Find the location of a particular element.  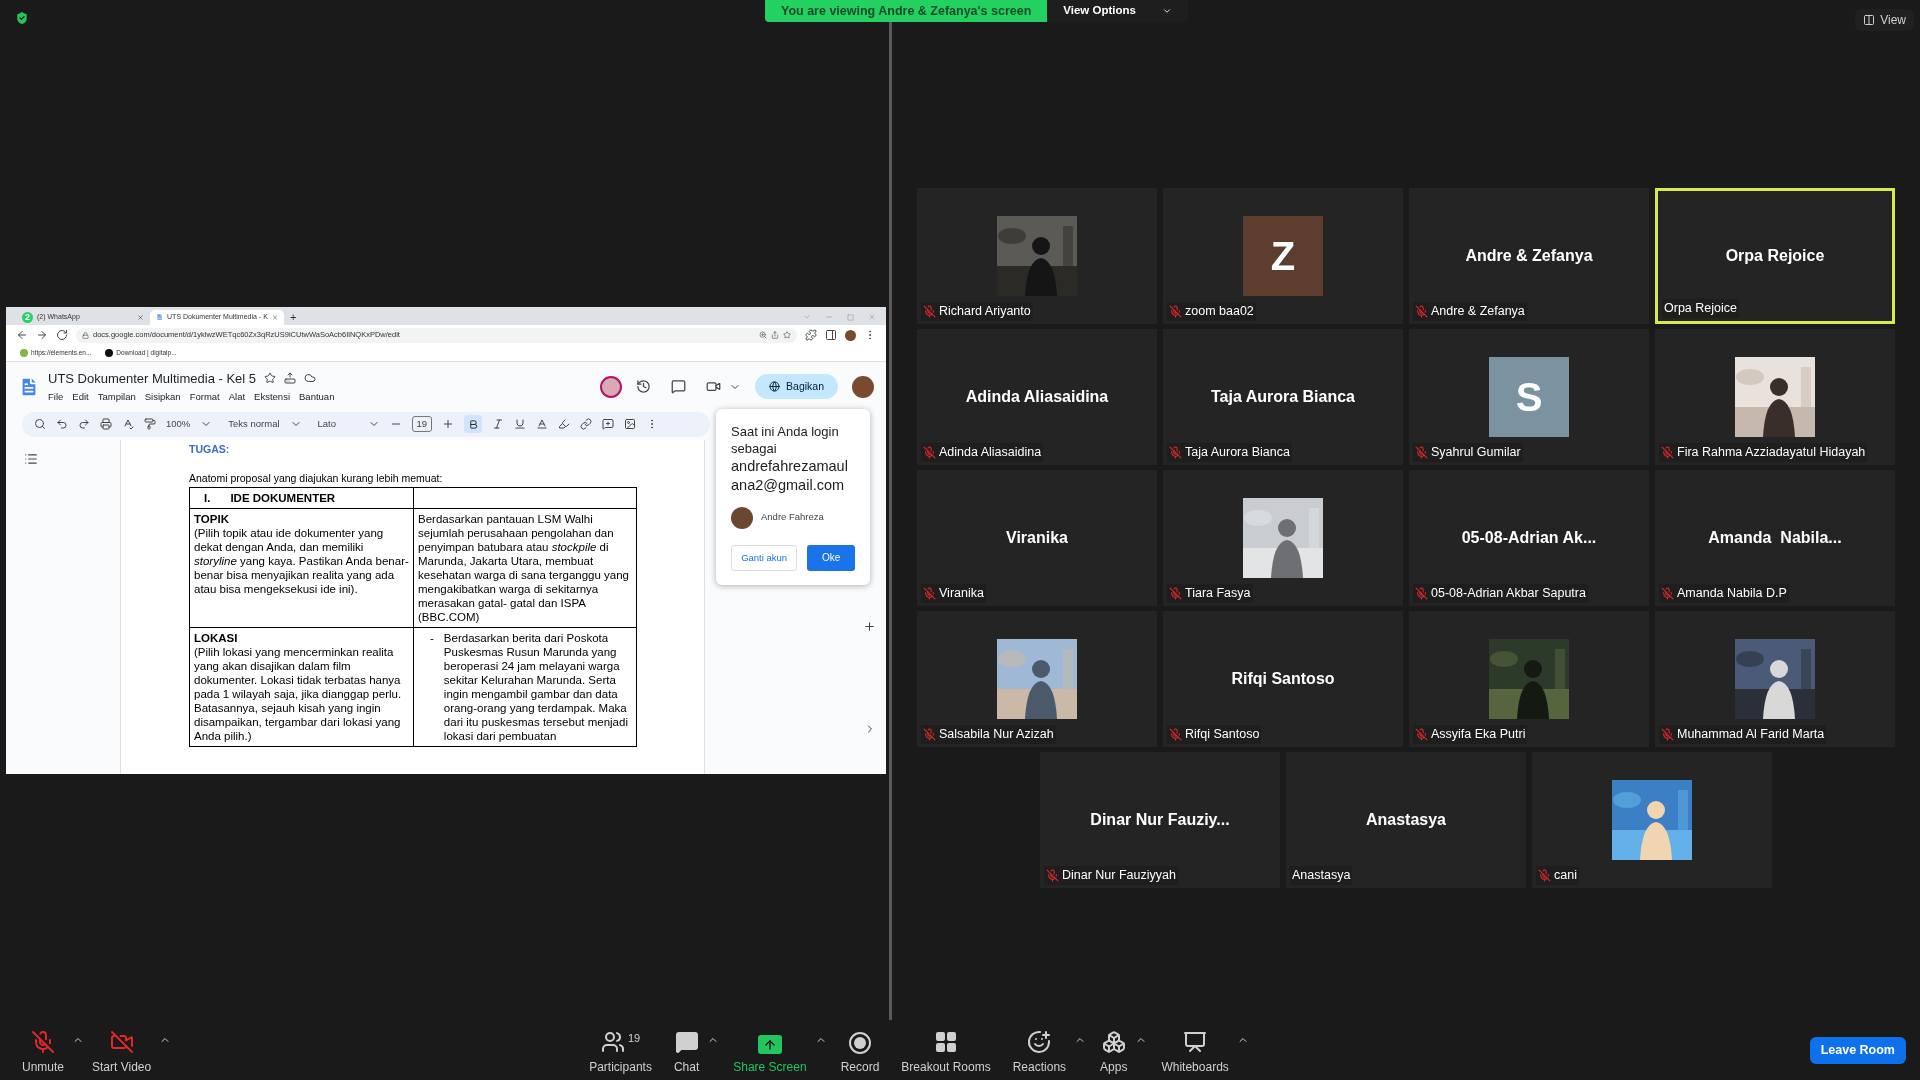

cloud-icon is located at coordinates (310, 378).